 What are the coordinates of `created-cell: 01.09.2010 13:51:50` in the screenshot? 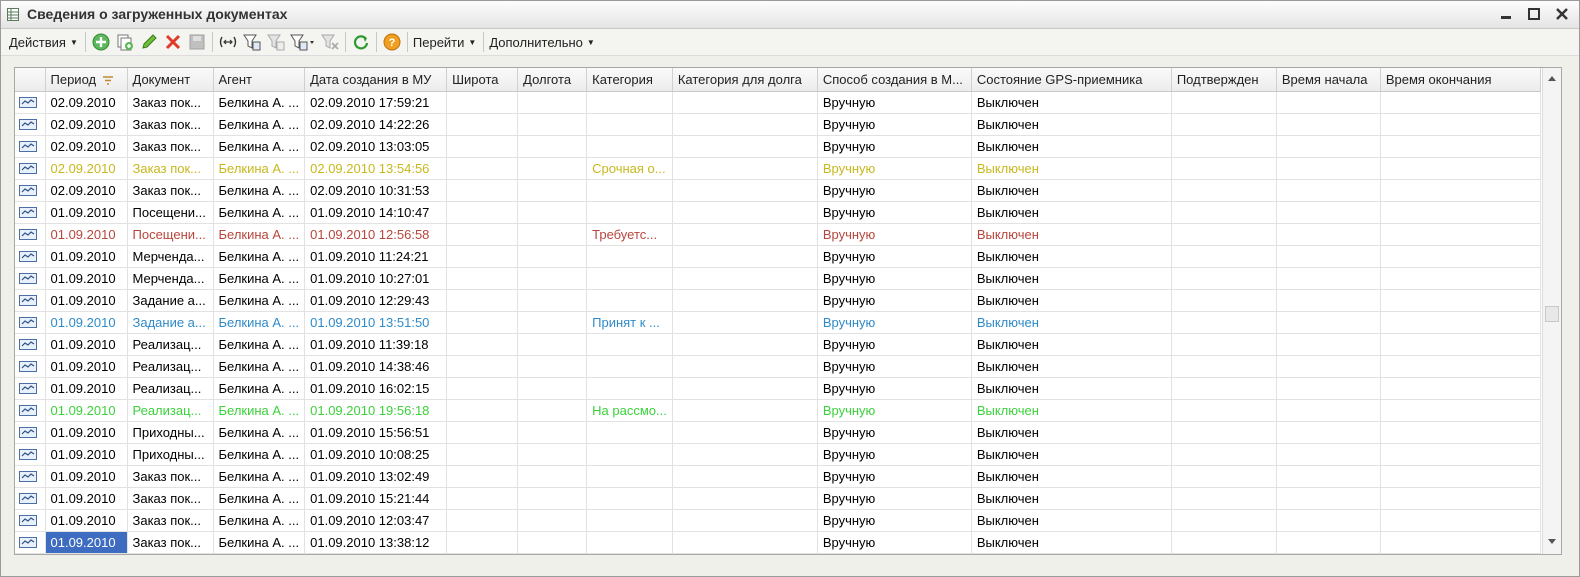 It's located at (376, 322).